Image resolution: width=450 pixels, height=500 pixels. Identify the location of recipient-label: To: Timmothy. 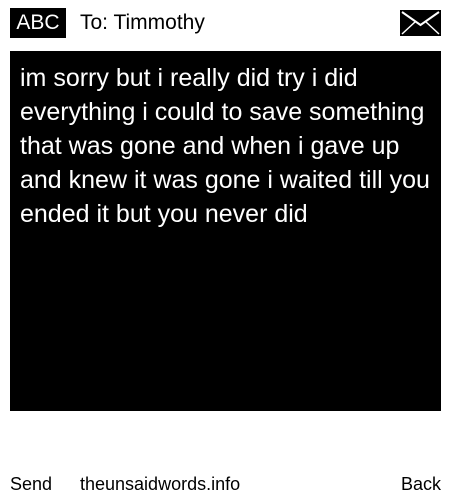
(142, 23).